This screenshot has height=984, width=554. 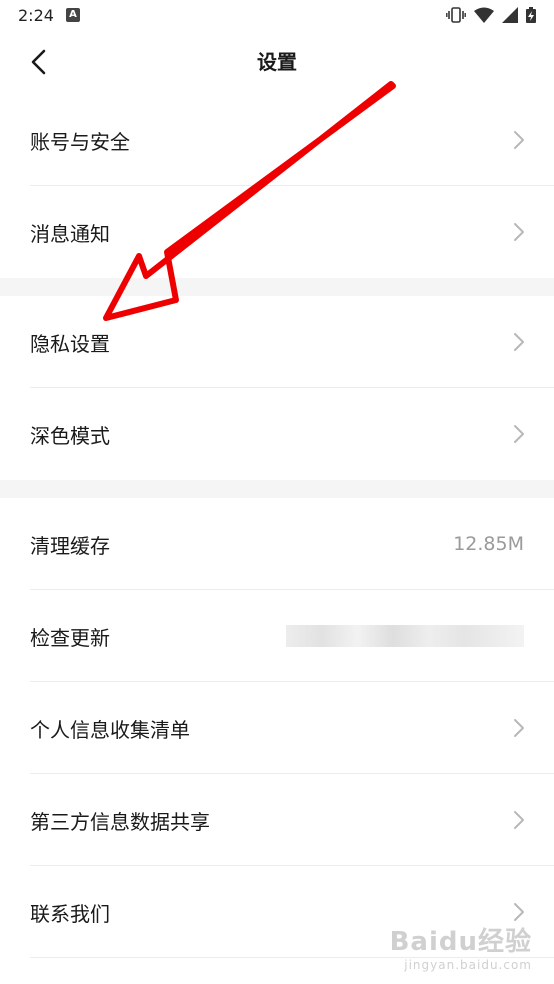 What do you see at coordinates (70, 233) in the screenshot?
I see `settings-item-label: 消息通知` at bounding box center [70, 233].